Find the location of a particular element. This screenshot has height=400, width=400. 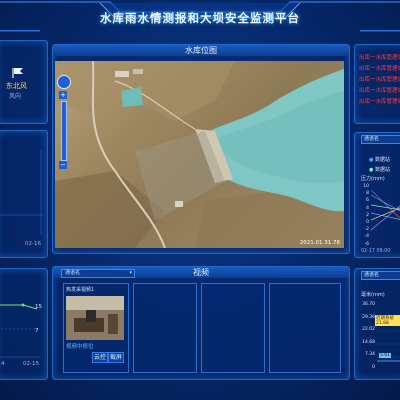

camera-feed is located at coordinates (95, 318).